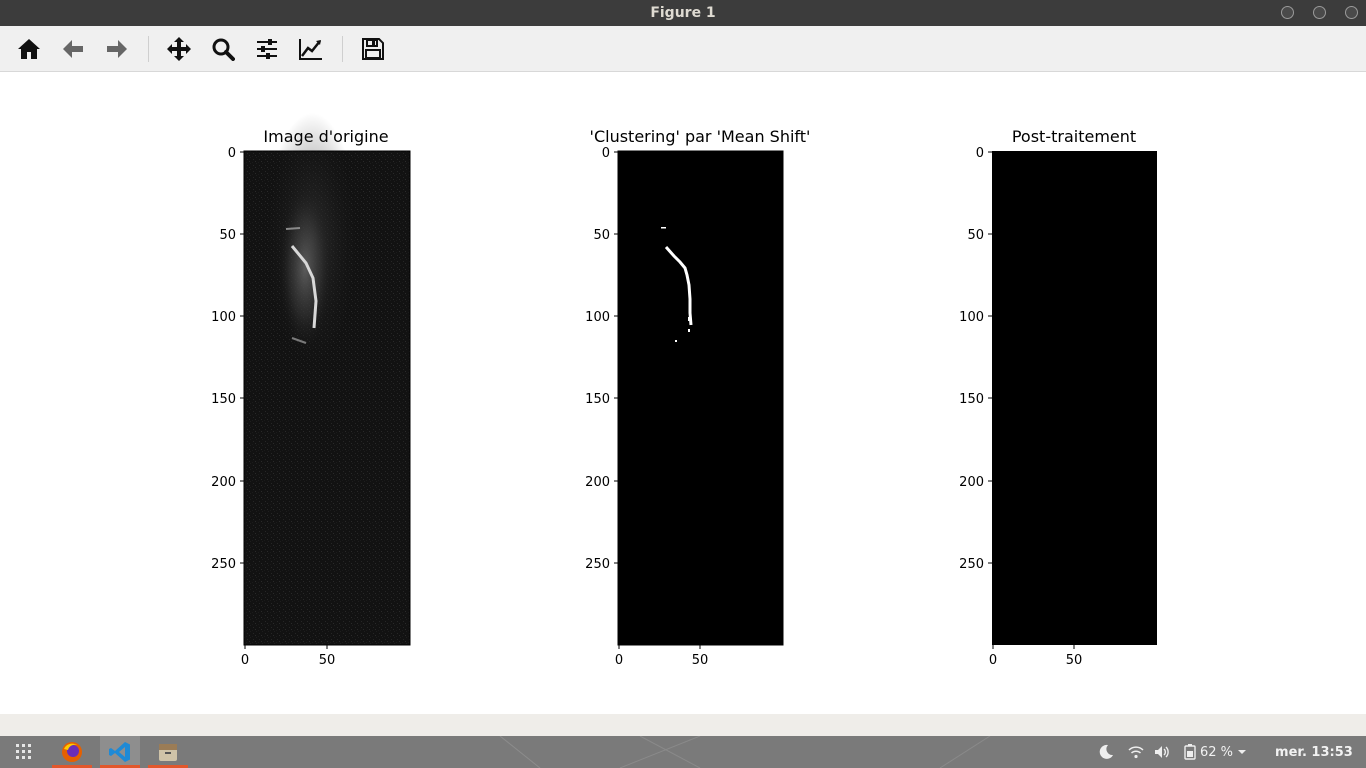 This screenshot has height=768, width=1366. I want to click on battery-percentage: 62 %, so click(1217, 752).